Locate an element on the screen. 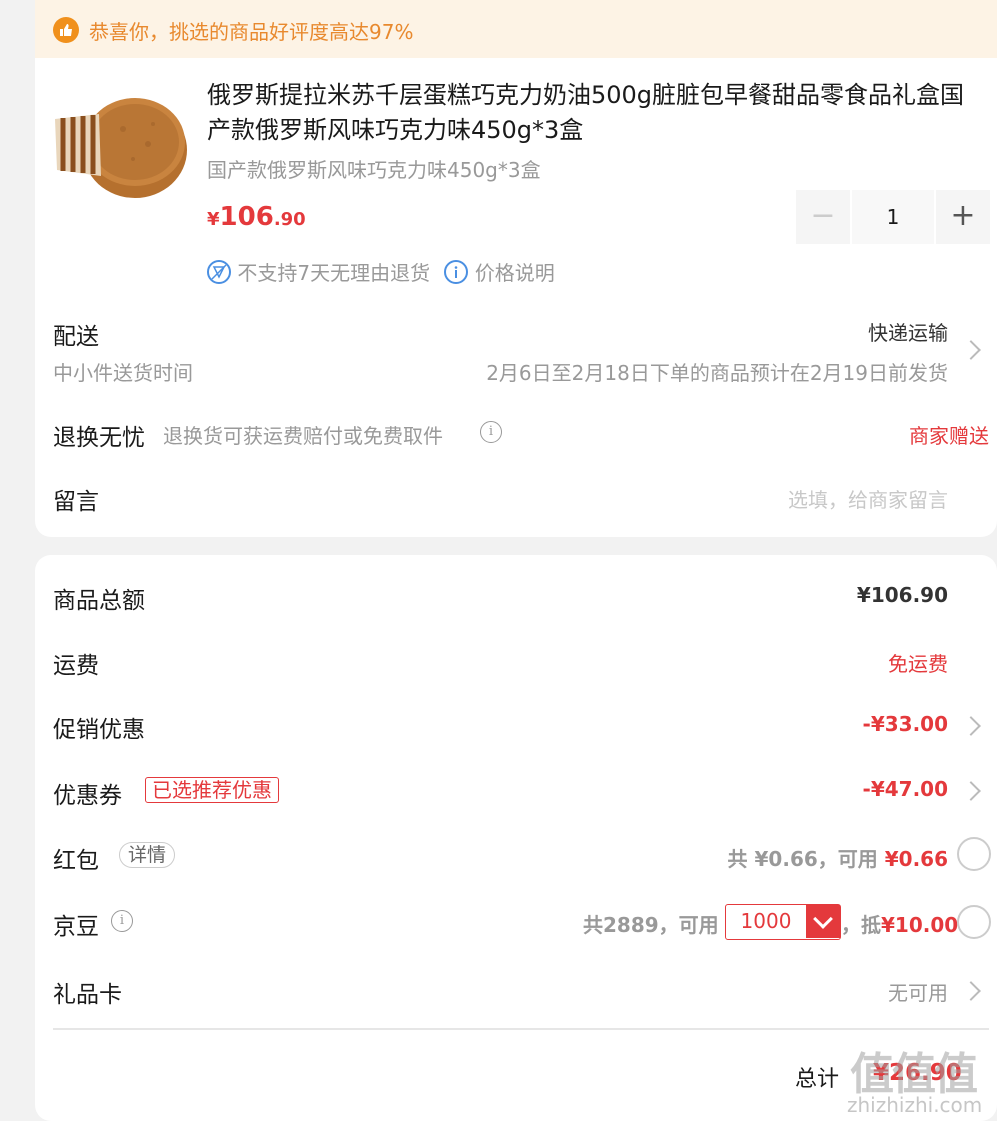 This screenshot has width=997, height=1121. decrease-button: − is located at coordinates (823, 217).